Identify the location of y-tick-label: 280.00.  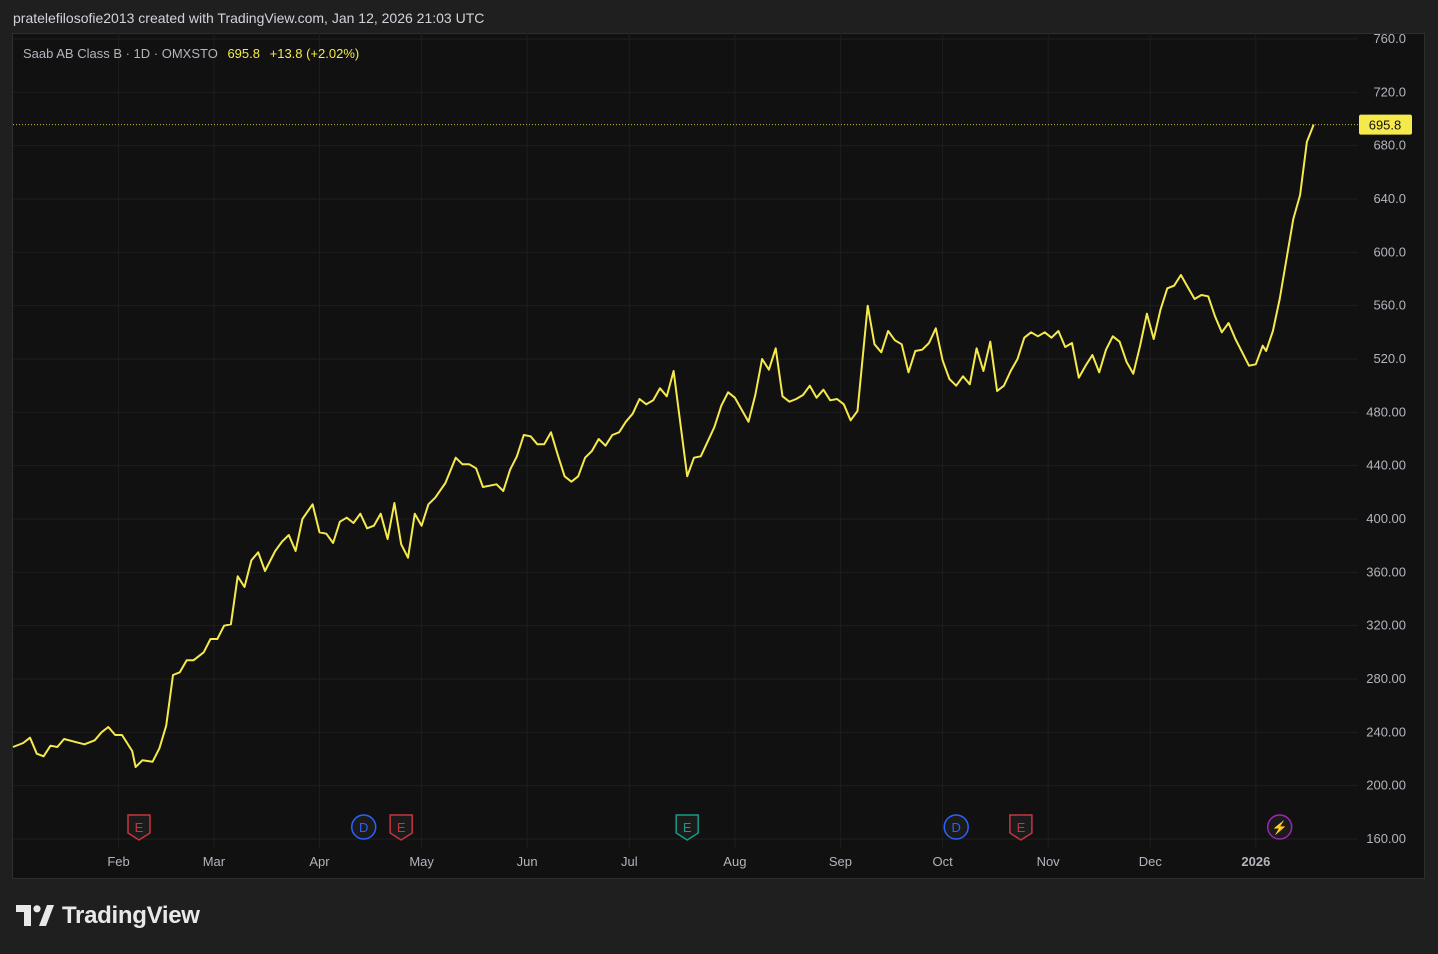
(1386, 678).